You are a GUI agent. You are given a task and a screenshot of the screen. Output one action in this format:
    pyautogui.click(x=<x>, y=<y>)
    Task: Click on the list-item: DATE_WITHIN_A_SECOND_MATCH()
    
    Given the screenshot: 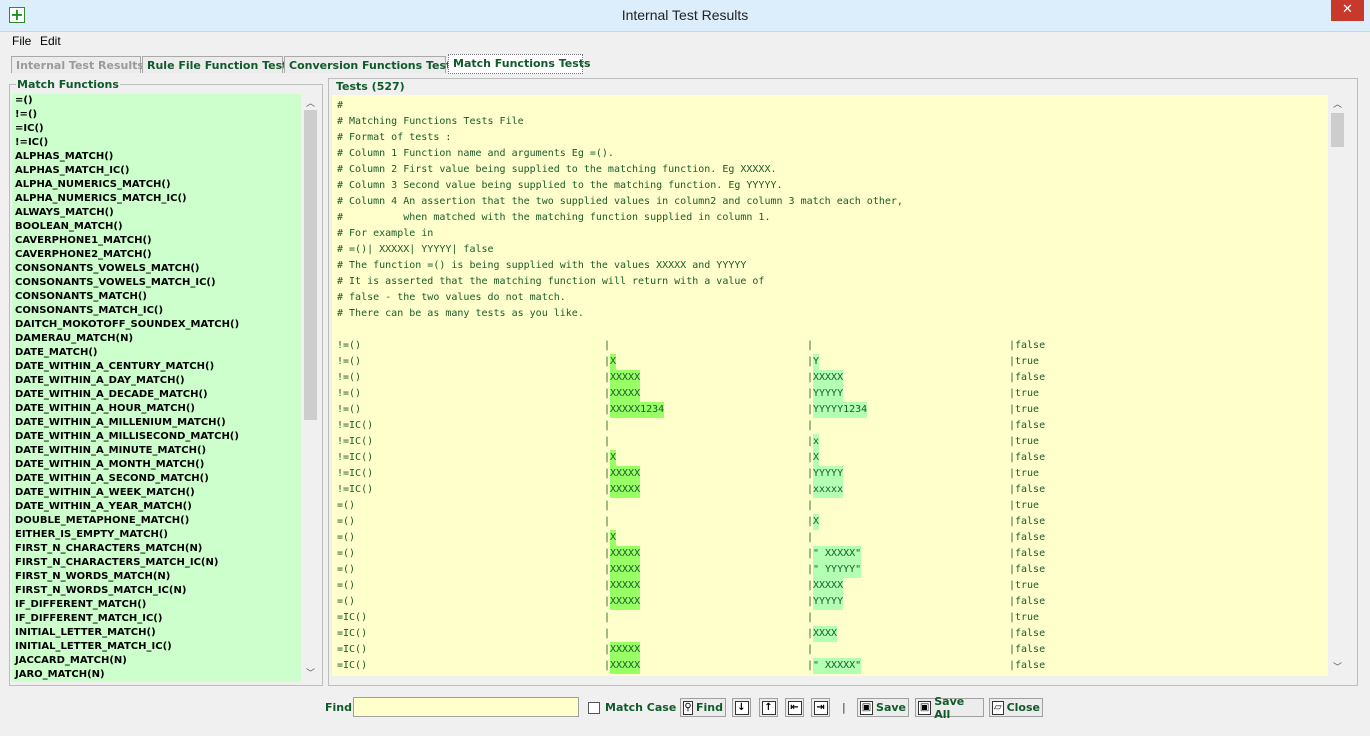 What is the action you would take?
    pyautogui.click(x=156, y=479)
    